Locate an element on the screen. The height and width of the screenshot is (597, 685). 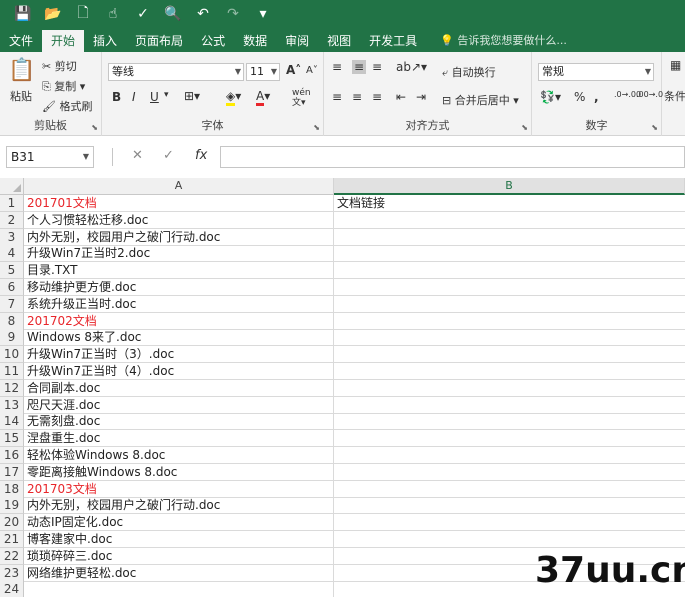
row-header: 12 is located at coordinates (12, 388).